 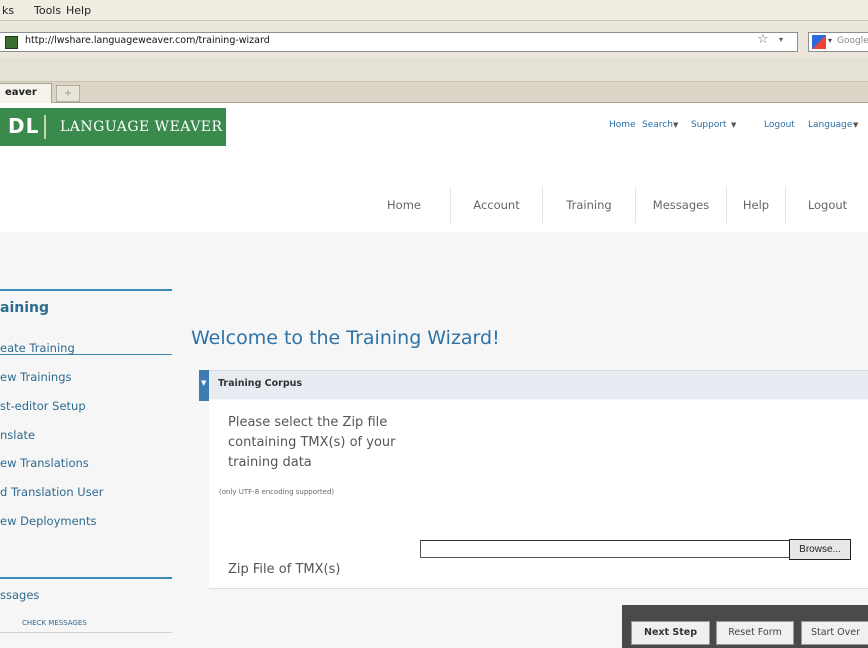 What do you see at coordinates (434, 69) in the screenshot?
I see `bookmarks-toolbar` at bounding box center [434, 69].